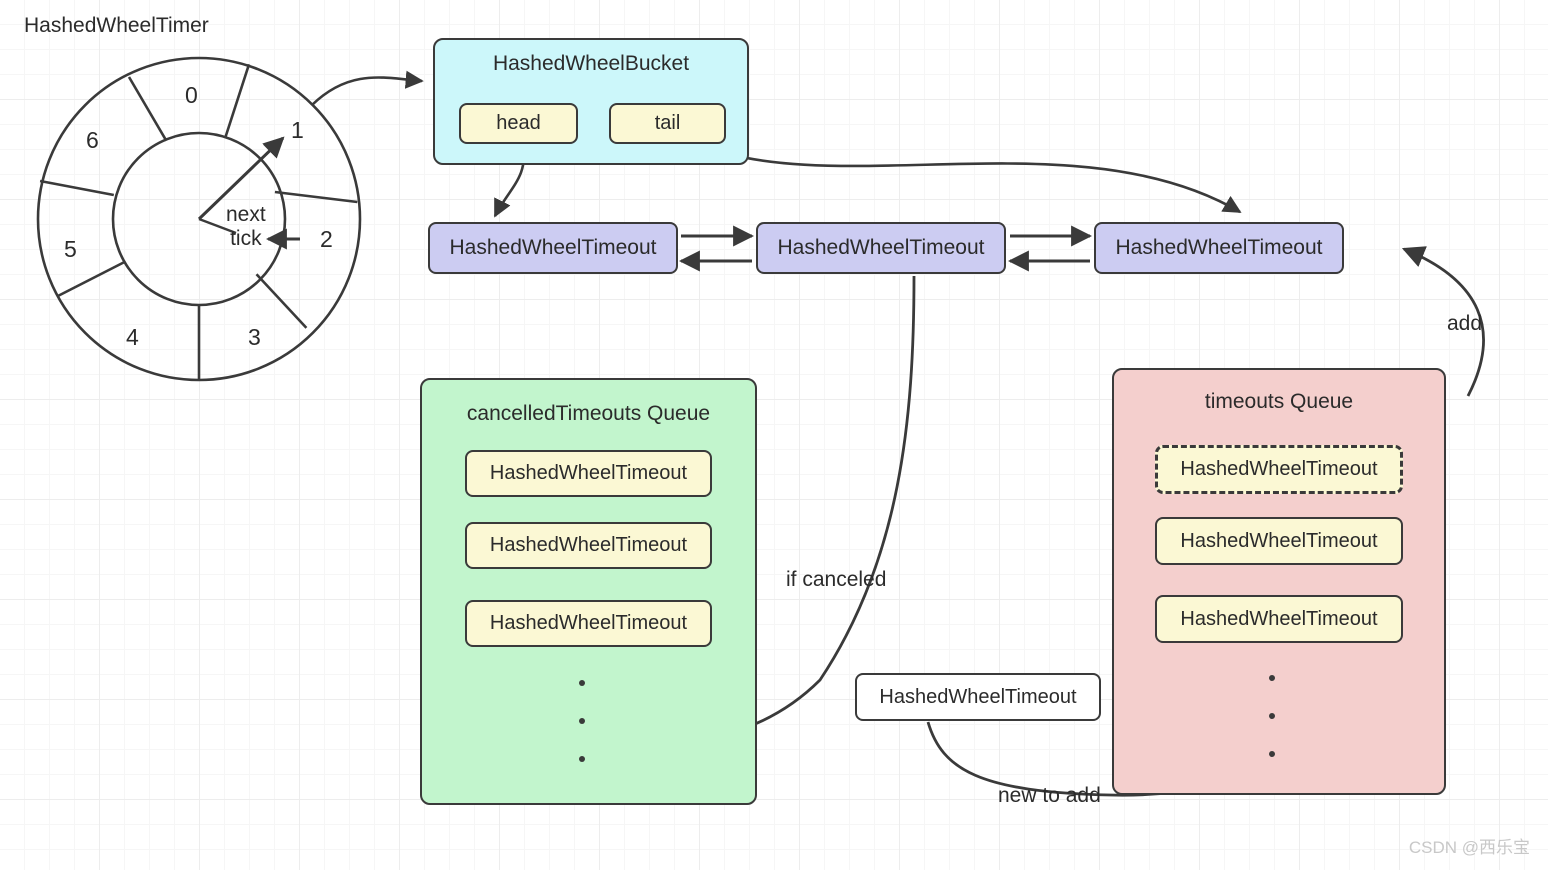 The image size is (1548, 870). Describe the element at coordinates (70, 249) in the screenshot. I see `wheel-slot-5-label: 5` at that location.